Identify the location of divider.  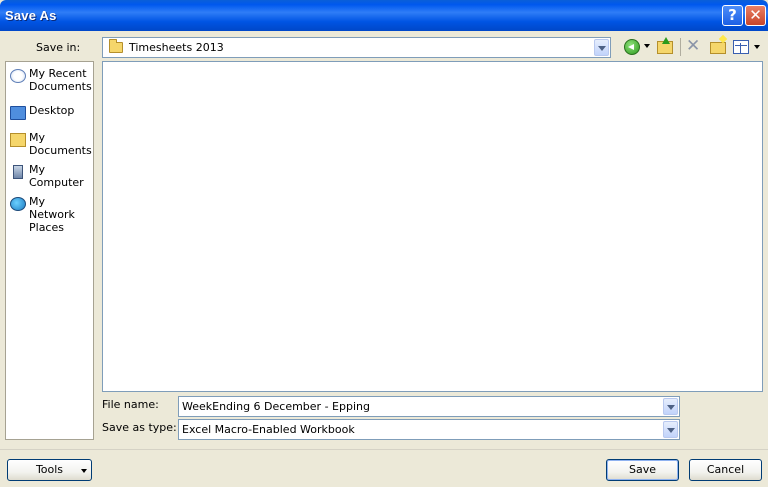
(384, 449).